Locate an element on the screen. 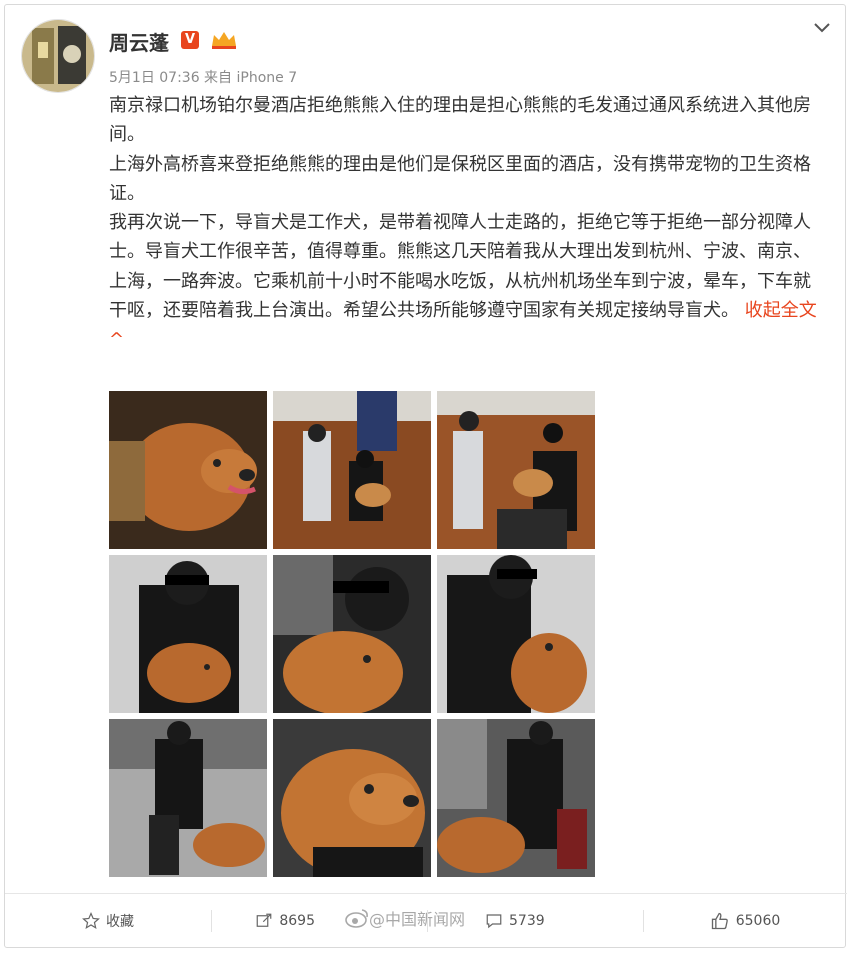 The width and height of the screenshot is (854, 956). photo-dog-closeup is located at coordinates (188, 470).